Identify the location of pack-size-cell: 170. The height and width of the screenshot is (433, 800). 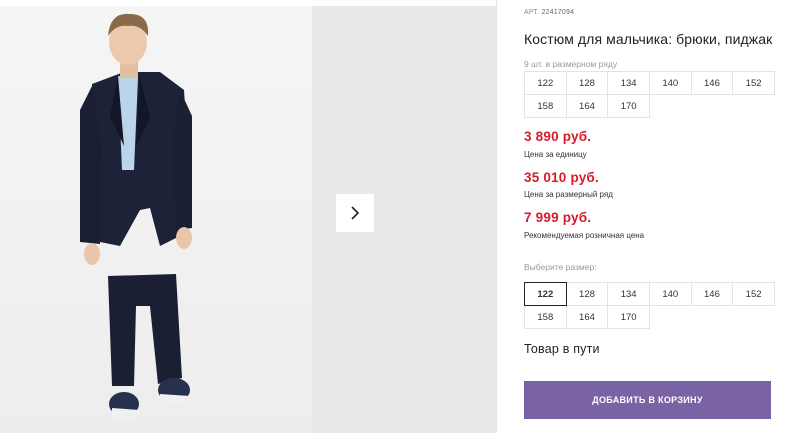
(628, 106).